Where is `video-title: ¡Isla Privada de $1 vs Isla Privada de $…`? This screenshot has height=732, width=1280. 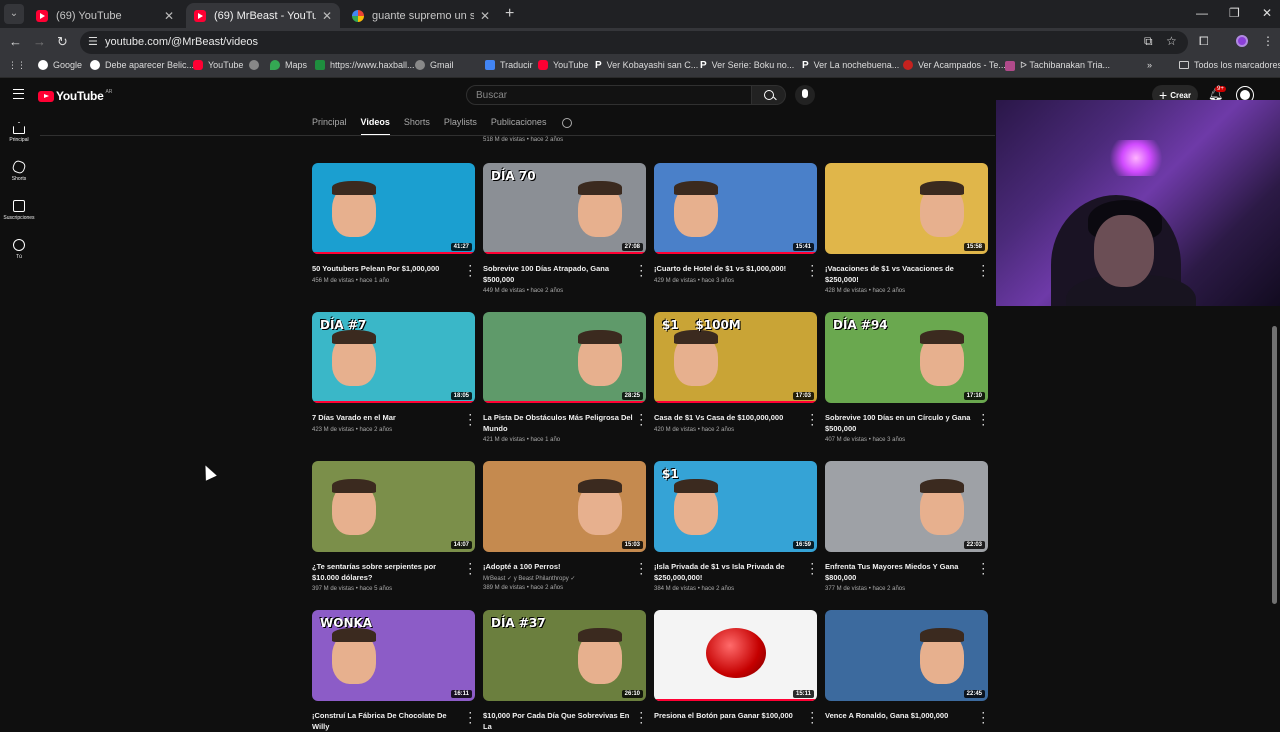
video-title: ¡Isla Privada de $1 vs Isla Privada de $… is located at coordinates (729, 572).